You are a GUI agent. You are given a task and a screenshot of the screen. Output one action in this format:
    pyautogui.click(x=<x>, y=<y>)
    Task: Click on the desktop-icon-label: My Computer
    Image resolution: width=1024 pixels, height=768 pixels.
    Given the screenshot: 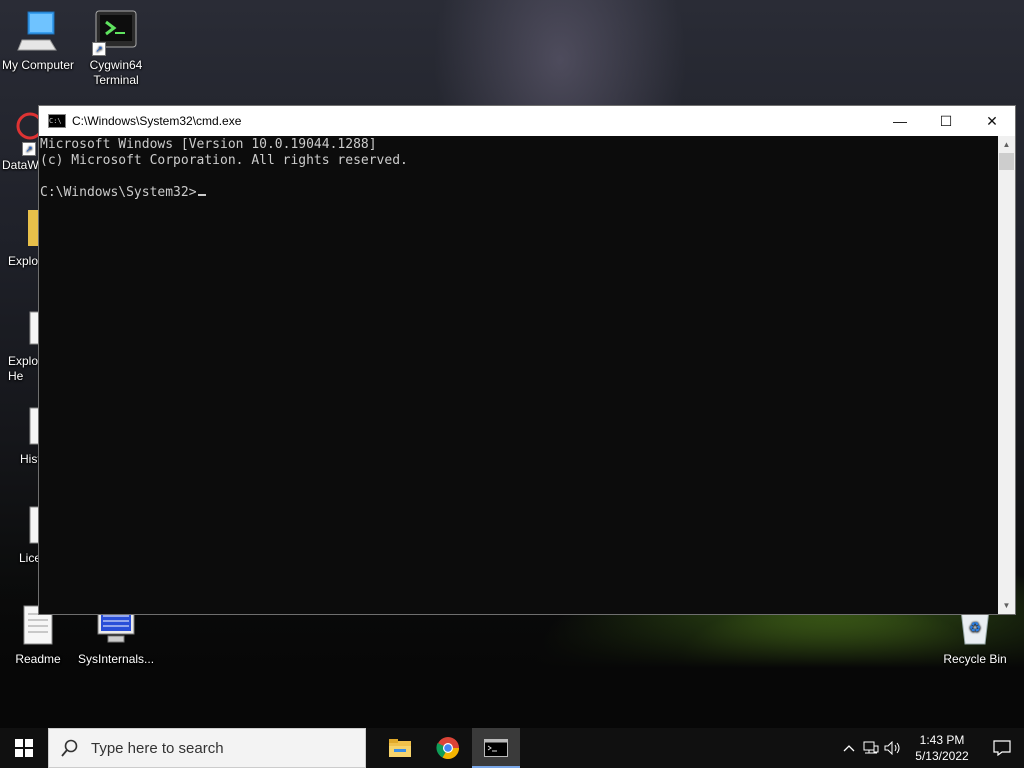 What is the action you would take?
    pyautogui.click(x=38, y=65)
    